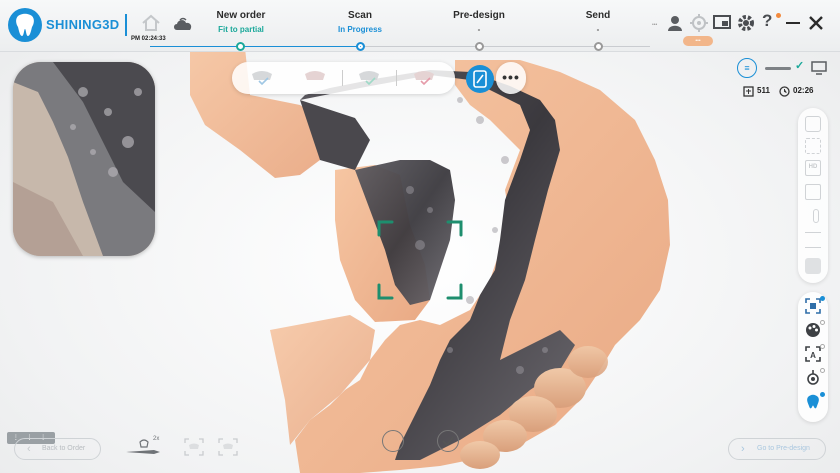  I want to click on grid-view-icon, so click(813, 146).